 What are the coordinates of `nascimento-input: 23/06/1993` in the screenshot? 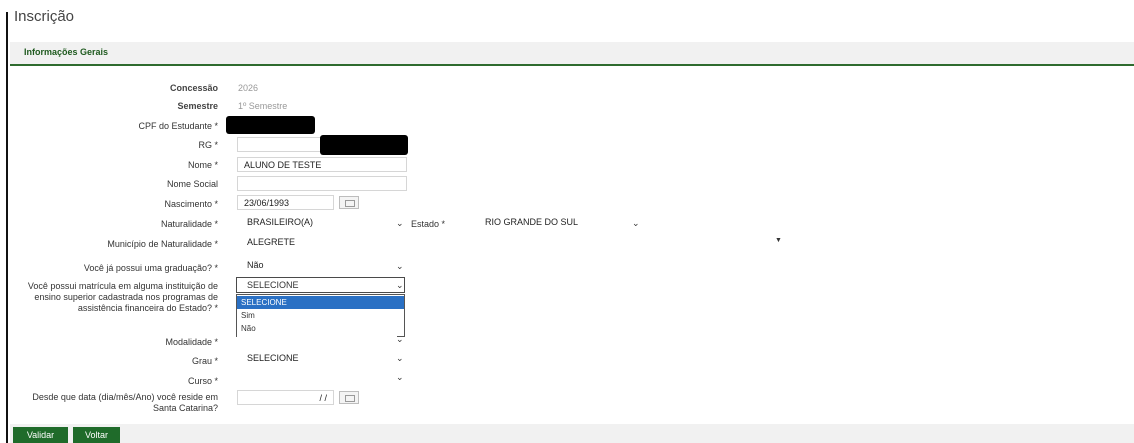 It's located at (285, 202).